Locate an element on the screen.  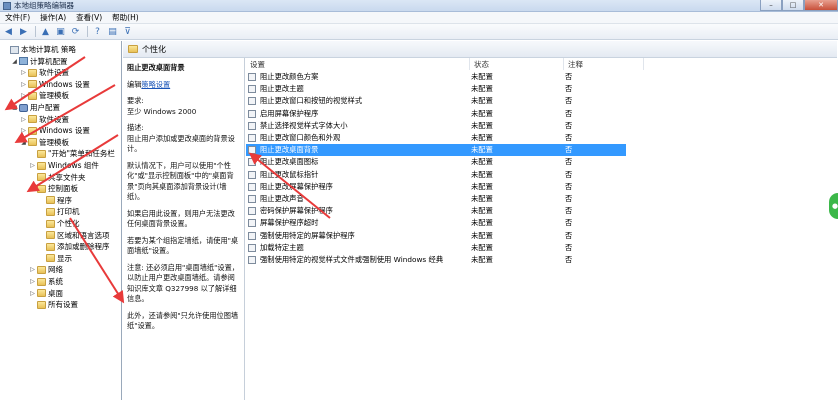
tree-item-label: 软件设置 is located at coordinates (54, 73).